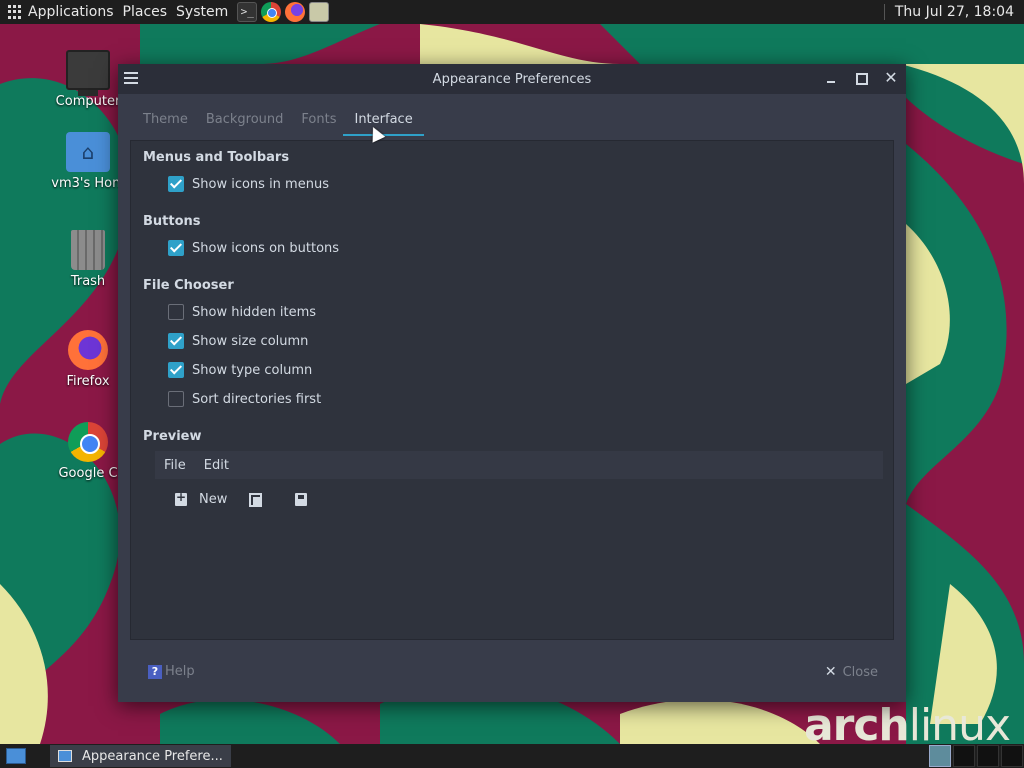 This screenshot has height=768, width=1024. I want to click on minimize-button, so click(831, 78).